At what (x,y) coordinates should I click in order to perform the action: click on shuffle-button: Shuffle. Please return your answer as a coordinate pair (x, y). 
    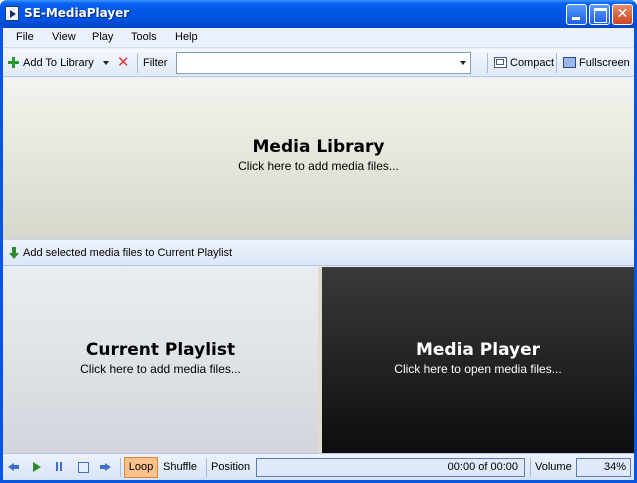
    Looking at the image, I should click on (180, 467).